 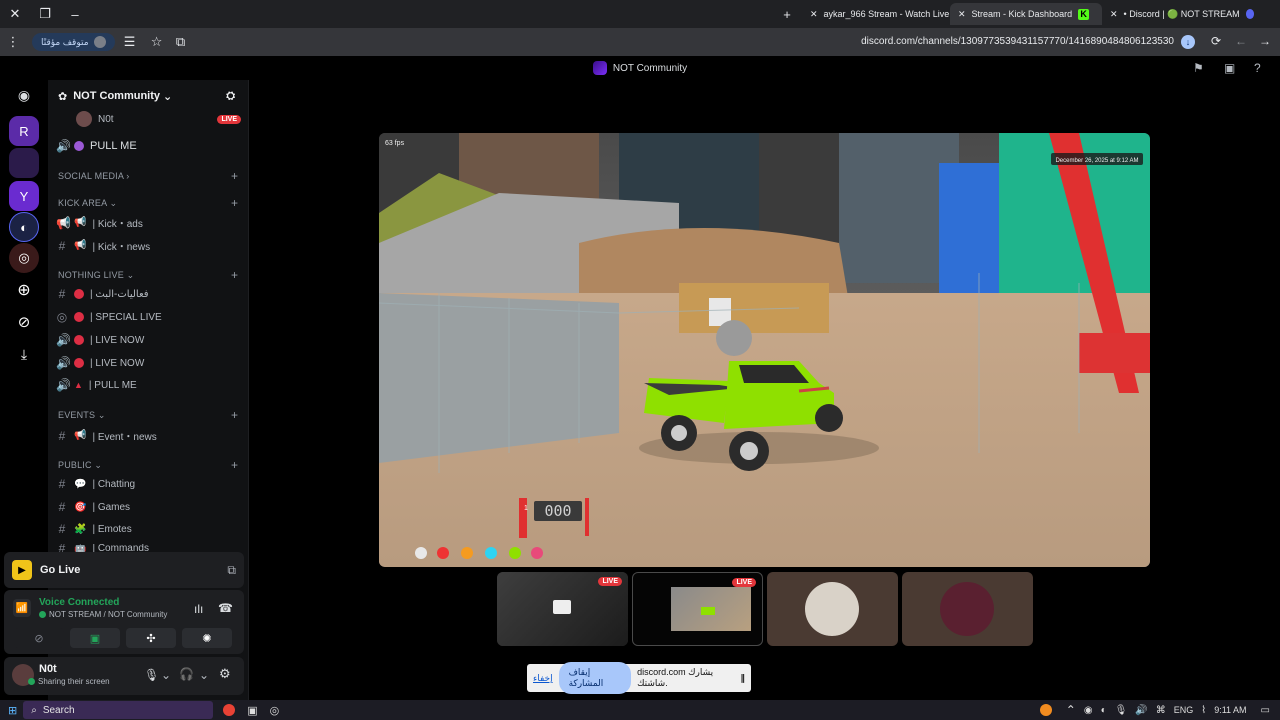 What do you see at coordinates (100, 363) in the screenshot?
I see `channel-live-now-2: 🔊 | LIVE NOW` at bounding box center [100, 363].